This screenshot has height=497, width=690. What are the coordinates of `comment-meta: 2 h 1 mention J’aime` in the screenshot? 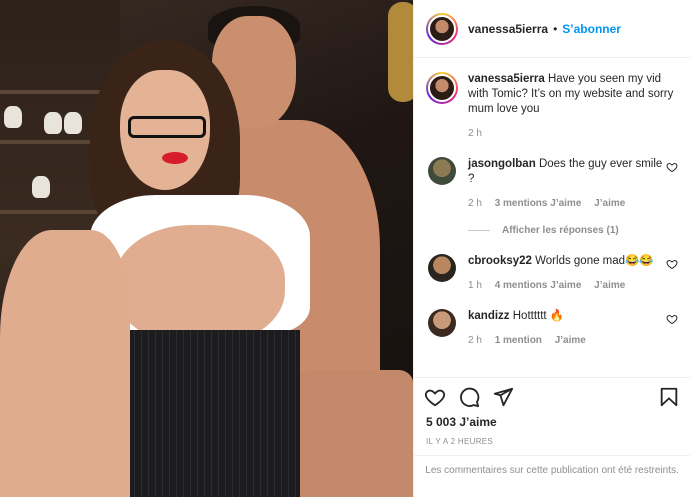 It's located at (566, 340).